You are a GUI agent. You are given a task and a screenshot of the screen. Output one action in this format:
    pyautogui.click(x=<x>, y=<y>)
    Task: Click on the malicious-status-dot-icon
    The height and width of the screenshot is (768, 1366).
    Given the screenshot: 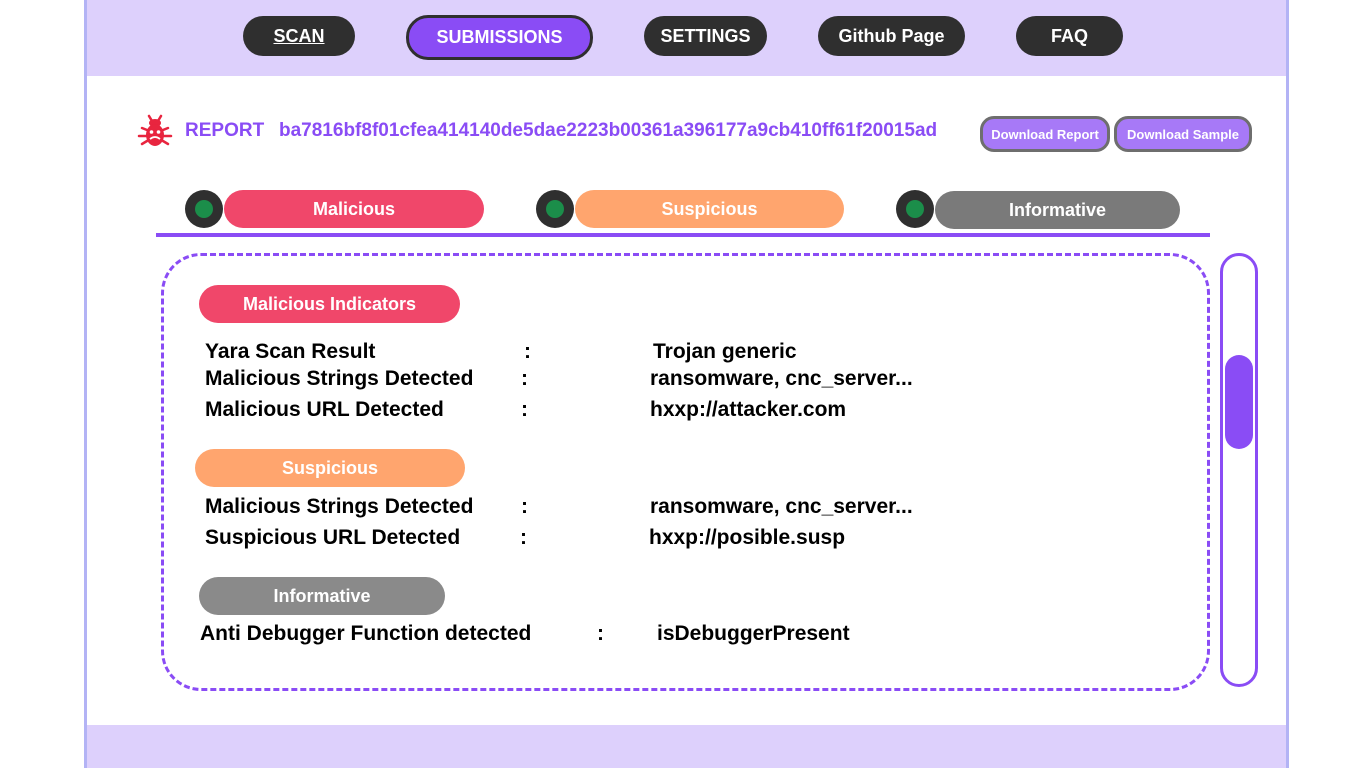 What is the action you would take?
    pyautogui.click(x=204, y=209)
    